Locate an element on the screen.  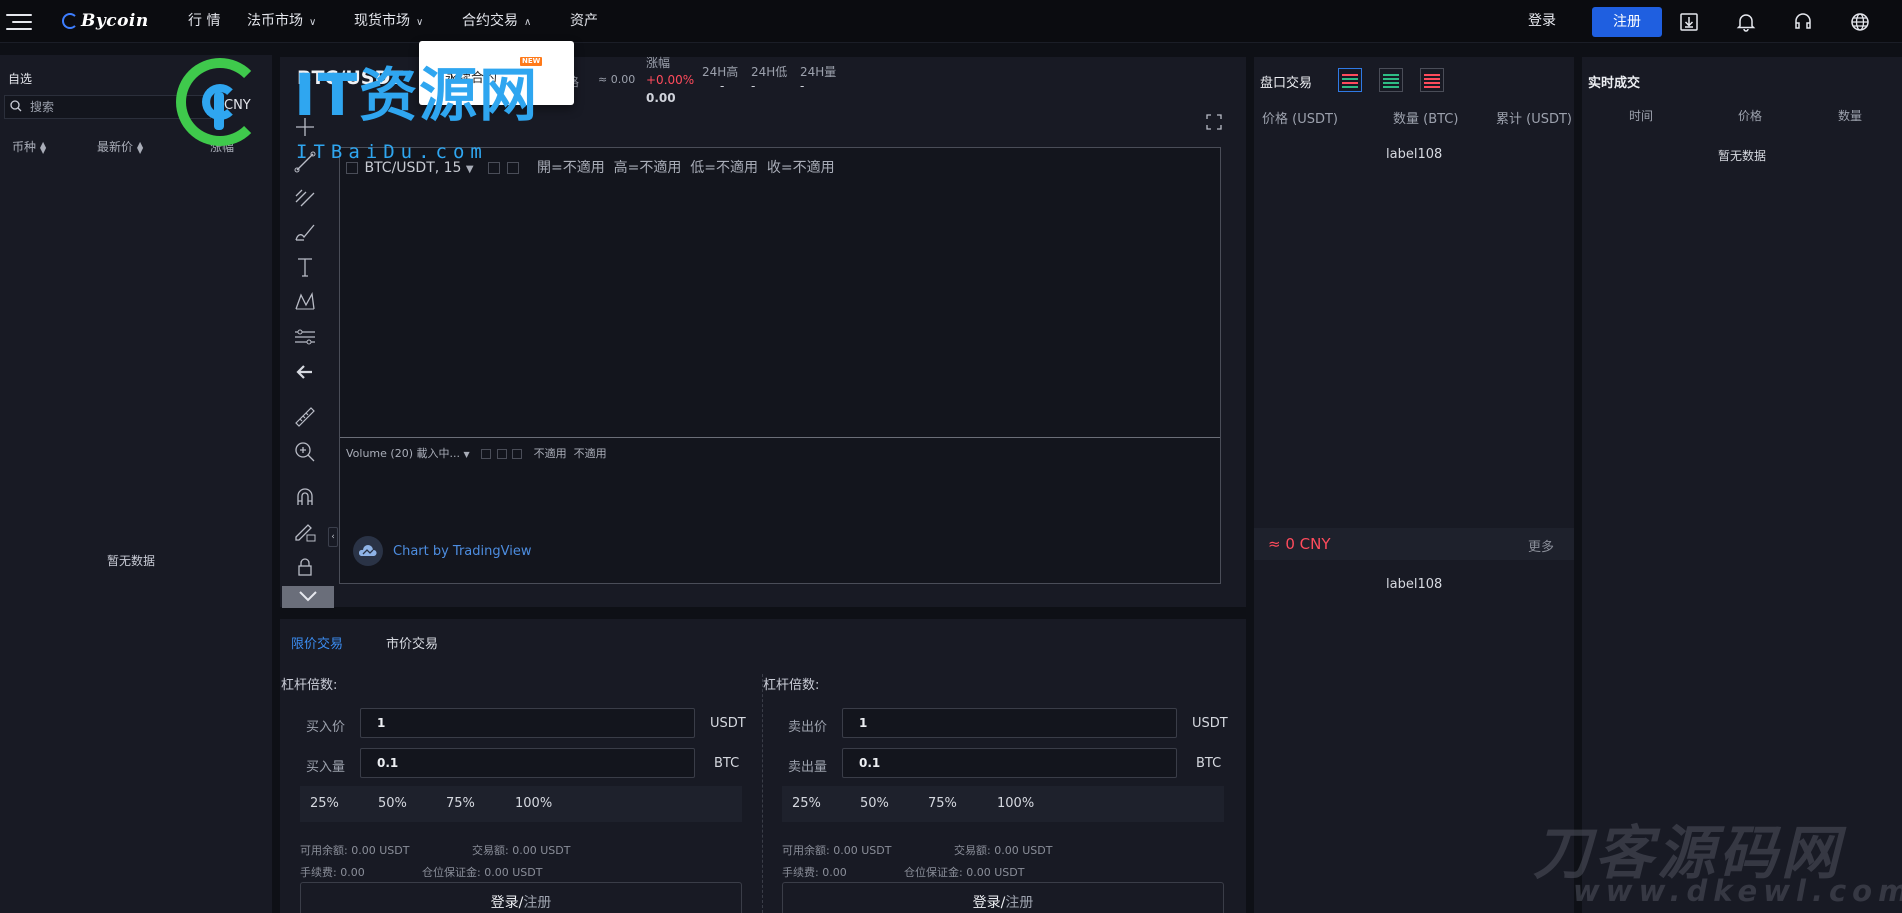
sell-login-register-button: 登录/注册 is located at coordinates (1003, 897).